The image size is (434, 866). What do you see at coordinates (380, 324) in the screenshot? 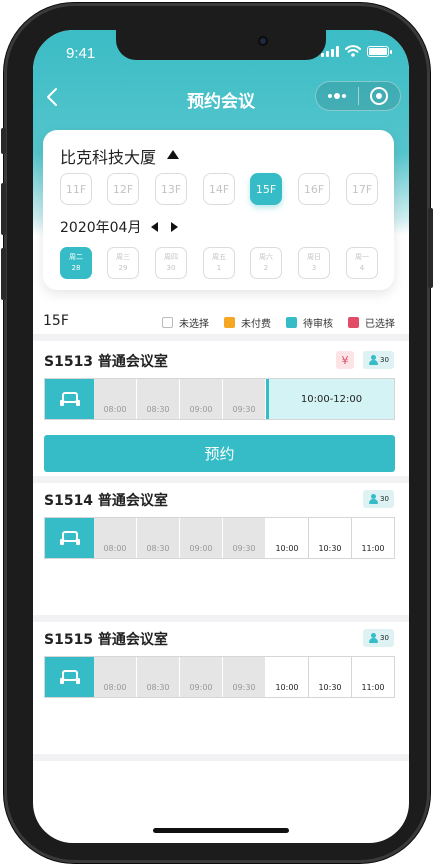
I see `legend-label: 已选择` at bounding box center [380, 324].